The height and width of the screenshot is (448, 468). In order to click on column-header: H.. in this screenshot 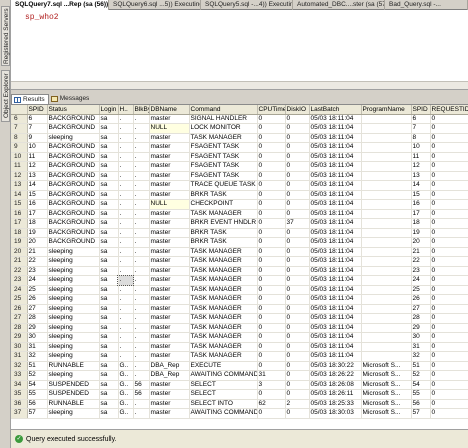, I will do `click(126, 110)`.